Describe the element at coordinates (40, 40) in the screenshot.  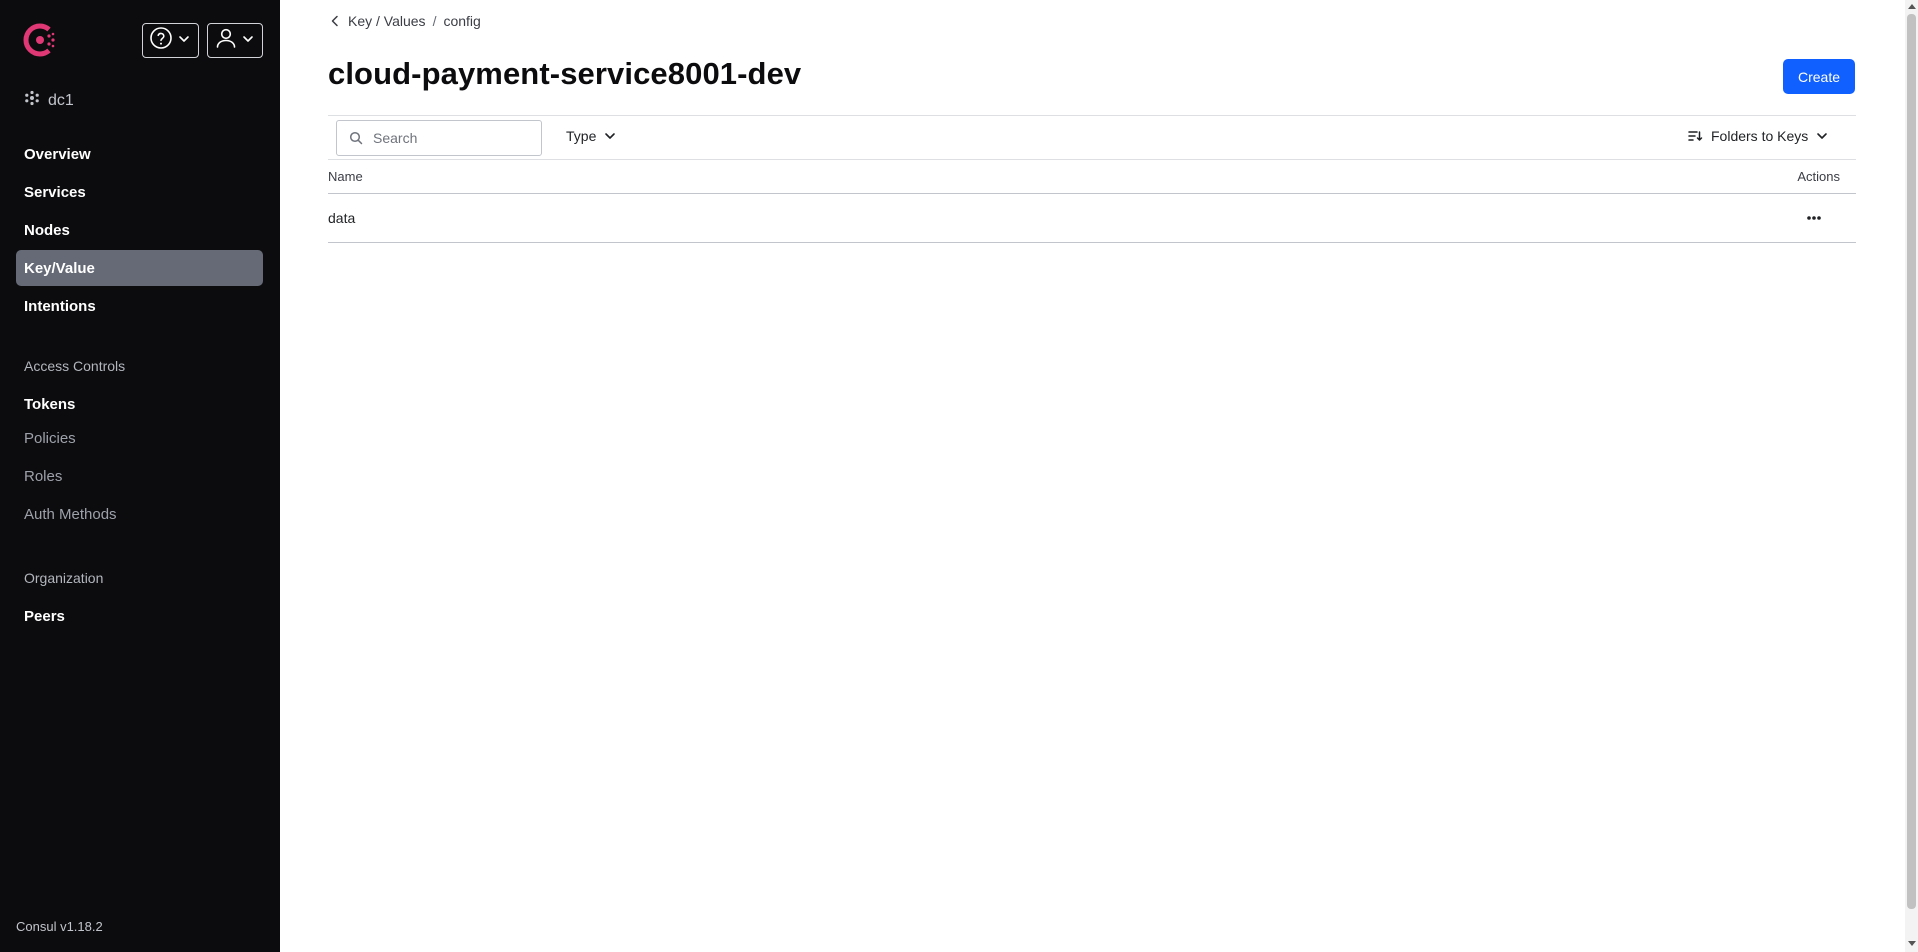
I see `consul-logo` at that location.